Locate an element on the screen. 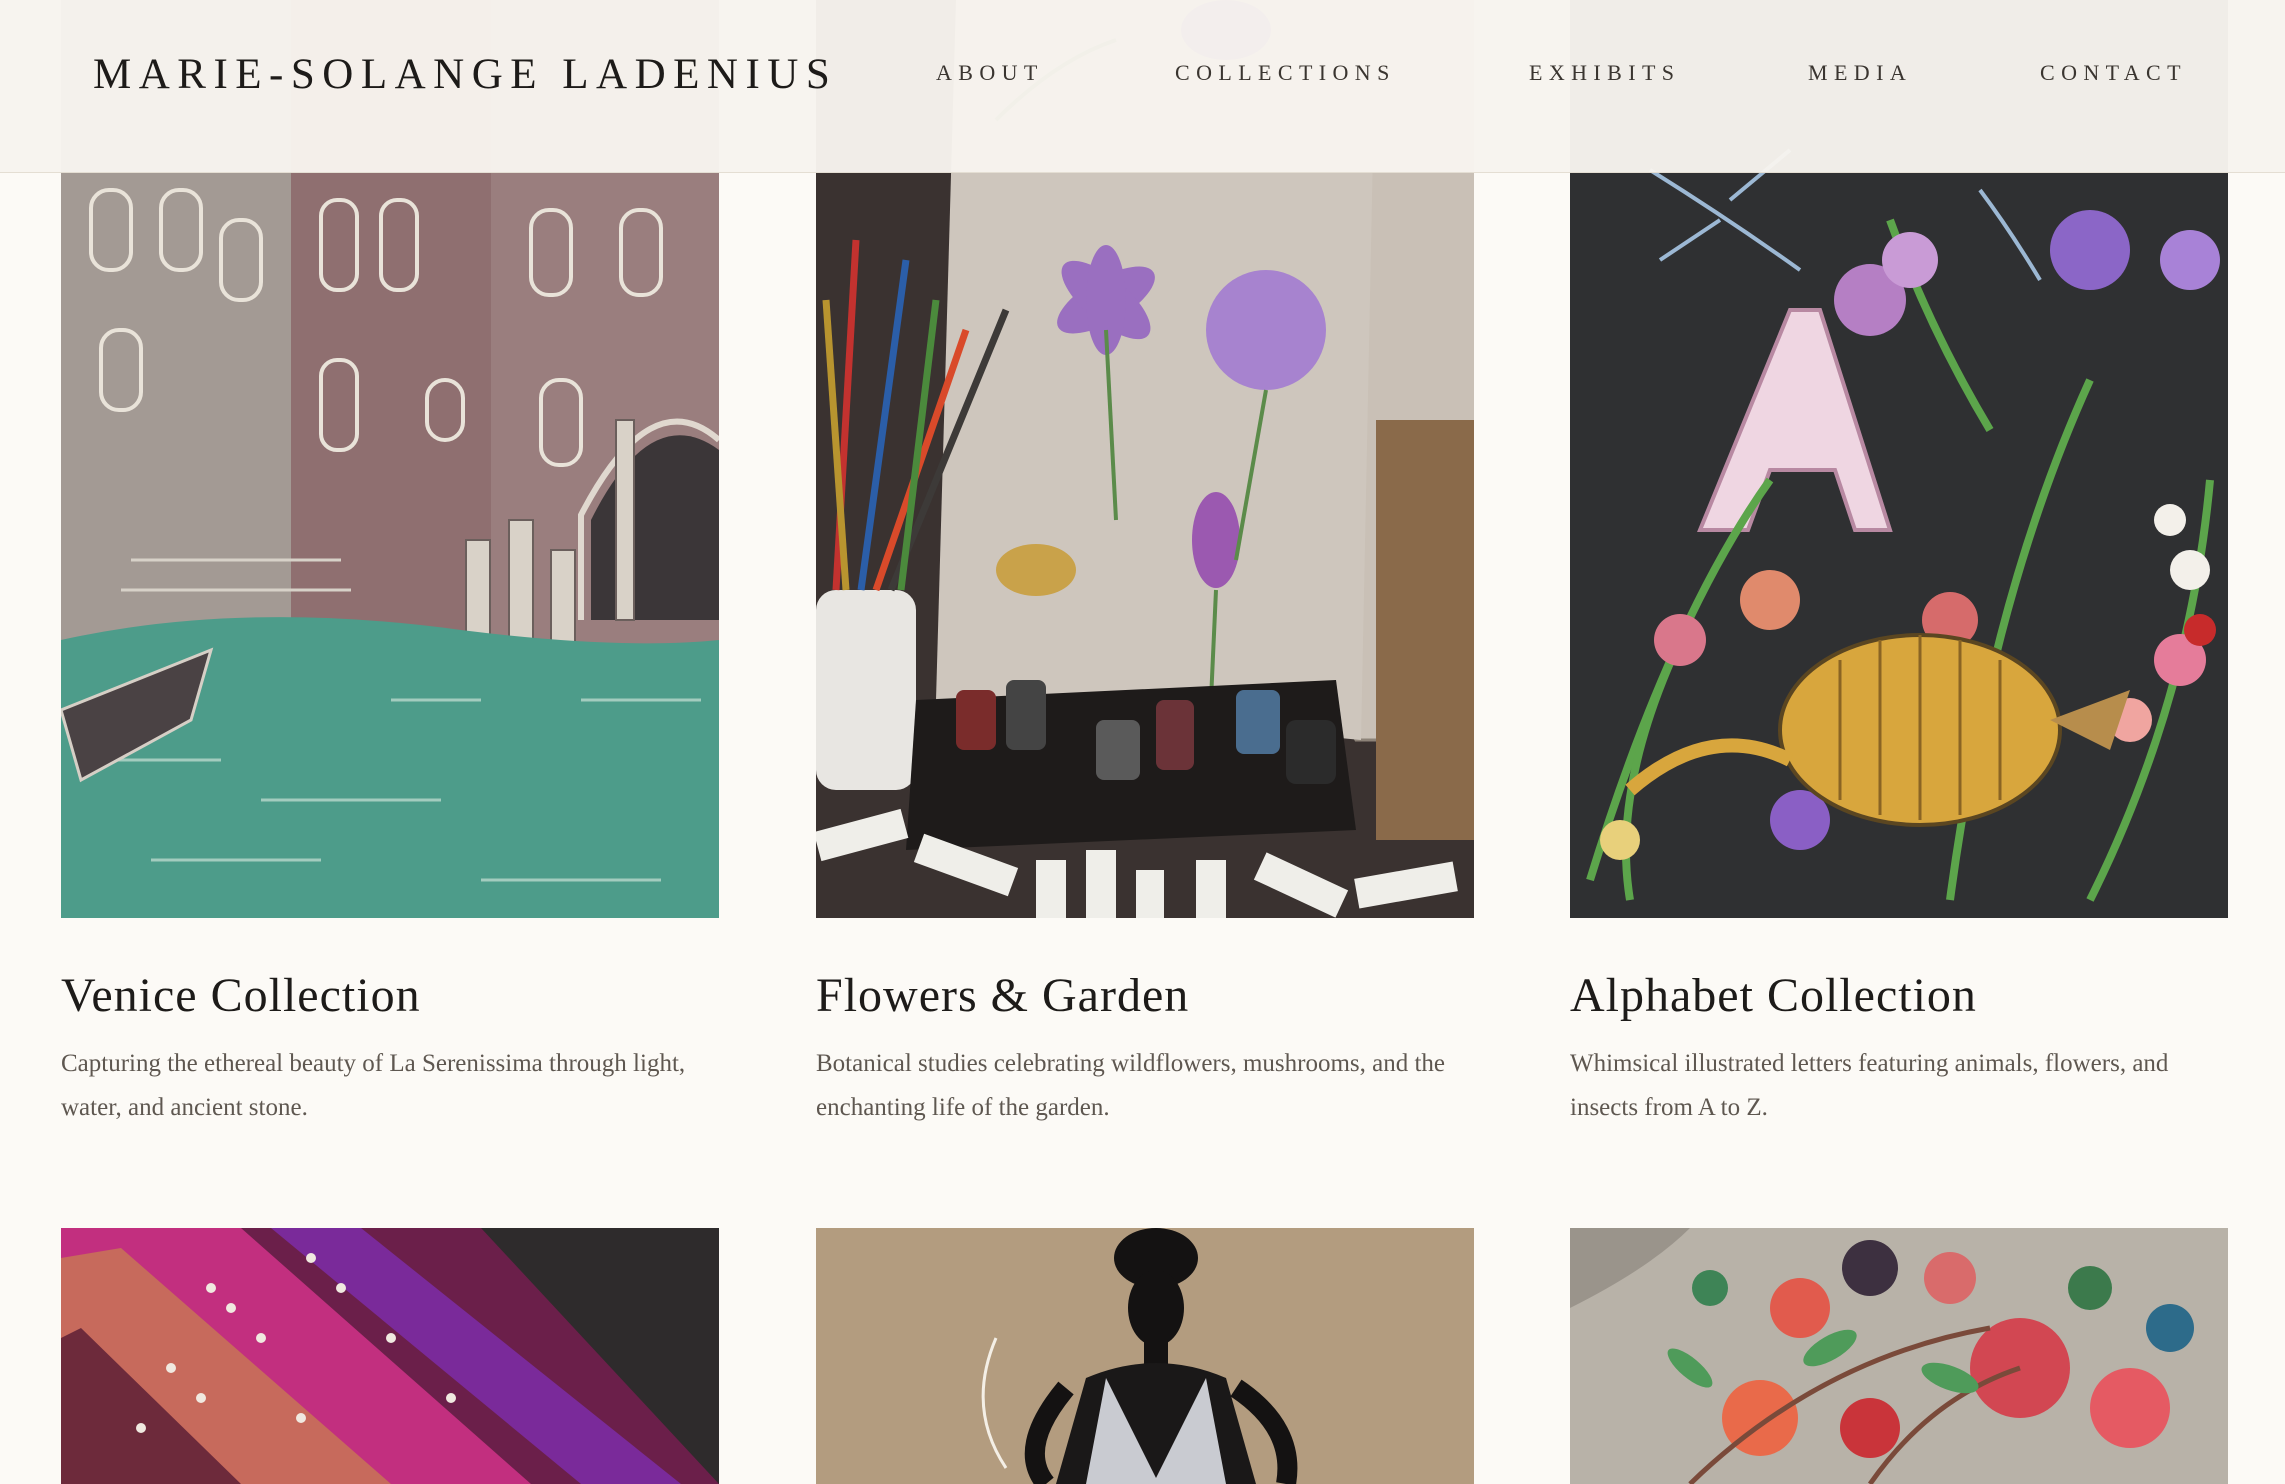 This screenshot has width=2285, height=1484. collection-card-fashion is located at coordinates (1145, 1356).